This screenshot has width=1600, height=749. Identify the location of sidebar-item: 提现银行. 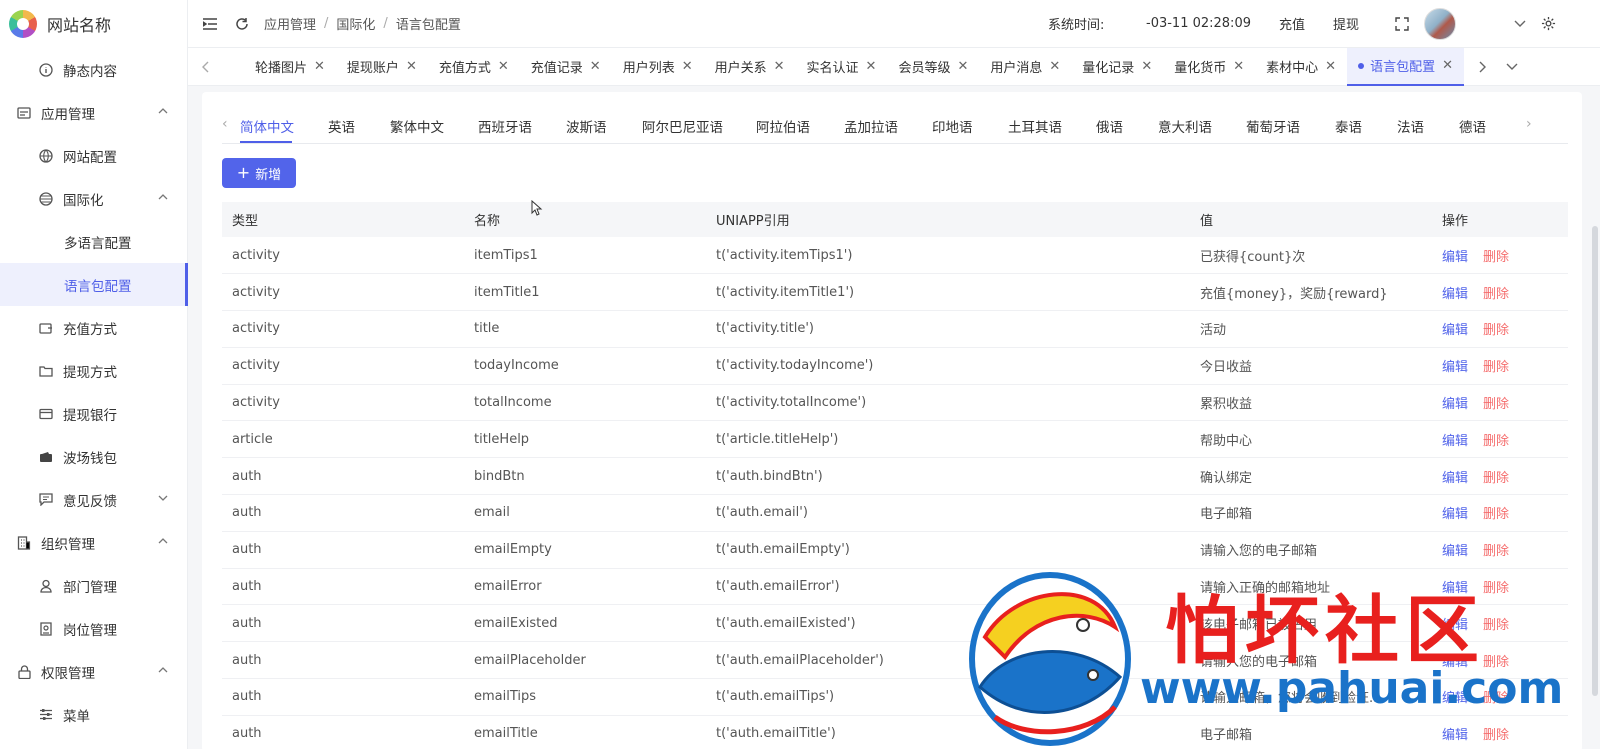
(93, 413).